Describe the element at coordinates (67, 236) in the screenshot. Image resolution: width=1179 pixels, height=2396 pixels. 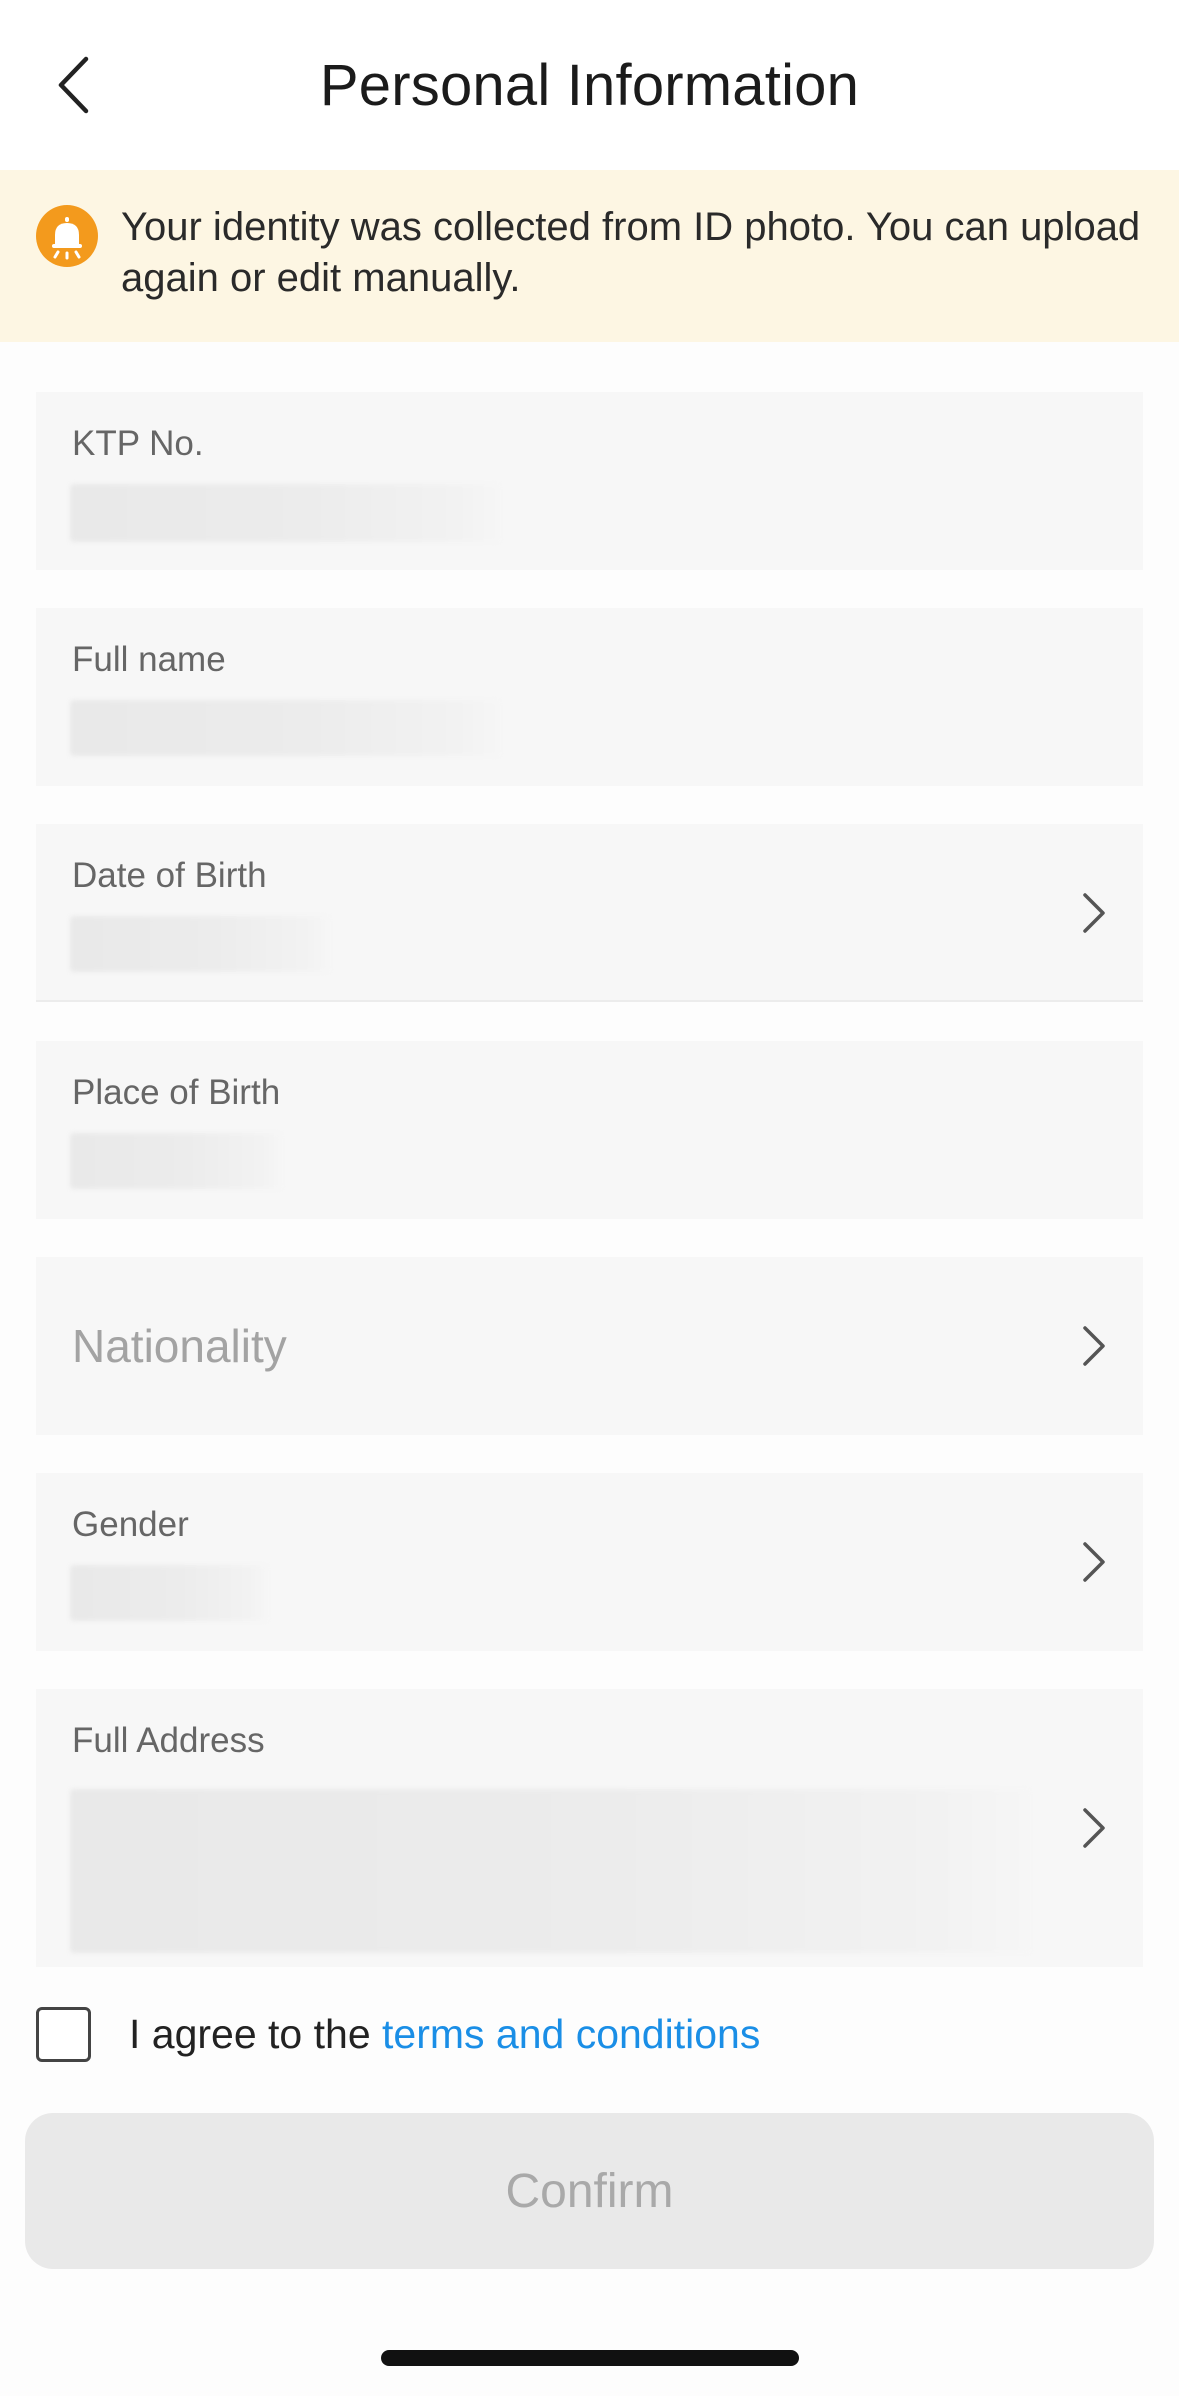
I see `bell-icon` at that location.